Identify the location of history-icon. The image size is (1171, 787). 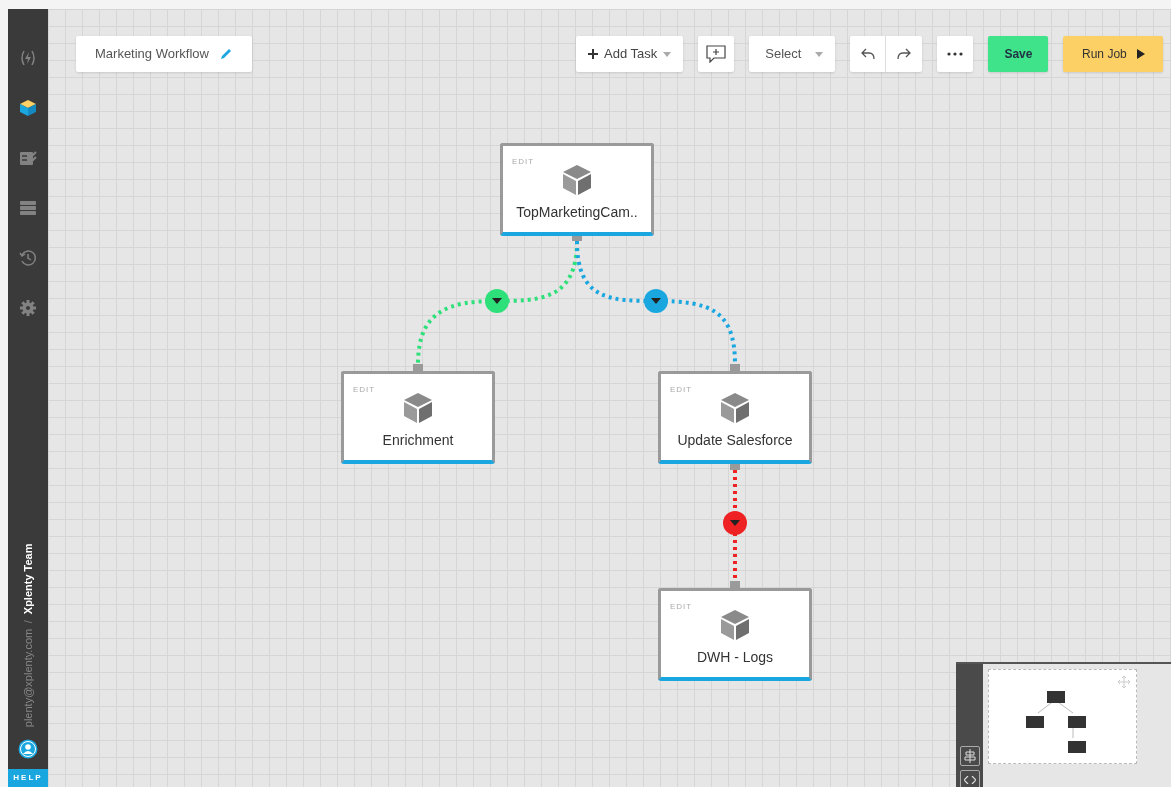
(28, 258).